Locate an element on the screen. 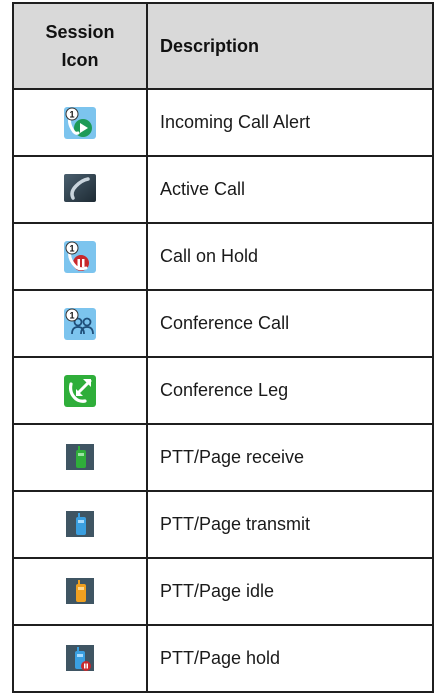  active-call-icon is located at coordinates (80, 189).